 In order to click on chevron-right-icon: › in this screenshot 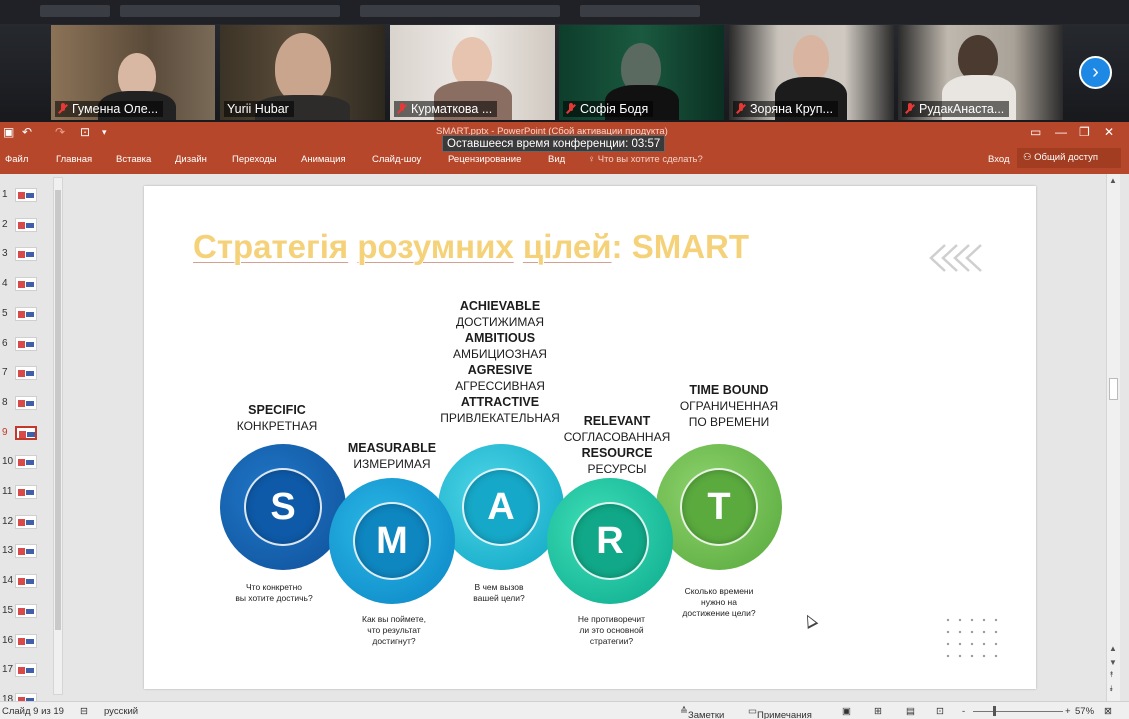, I will do `click(1095, 72)`.